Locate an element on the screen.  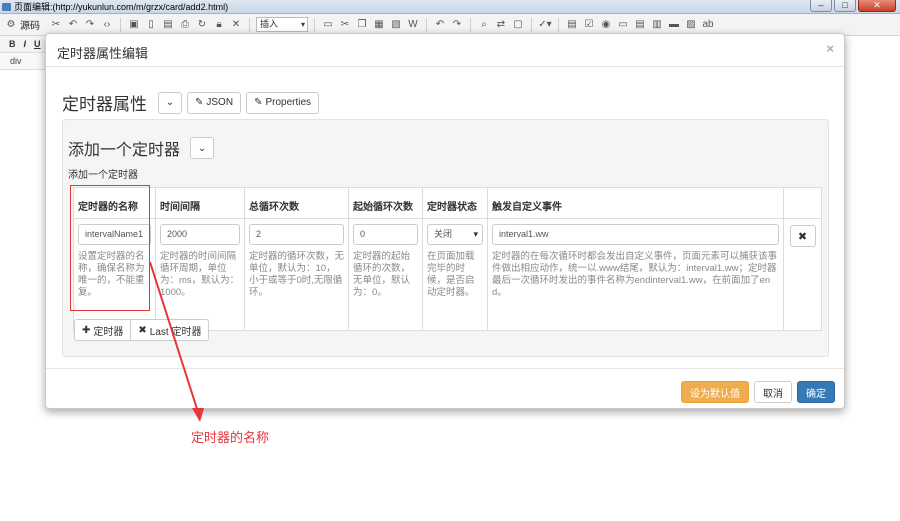
panel-title: 添加一个定时器 is located at coordinates (124, 150).